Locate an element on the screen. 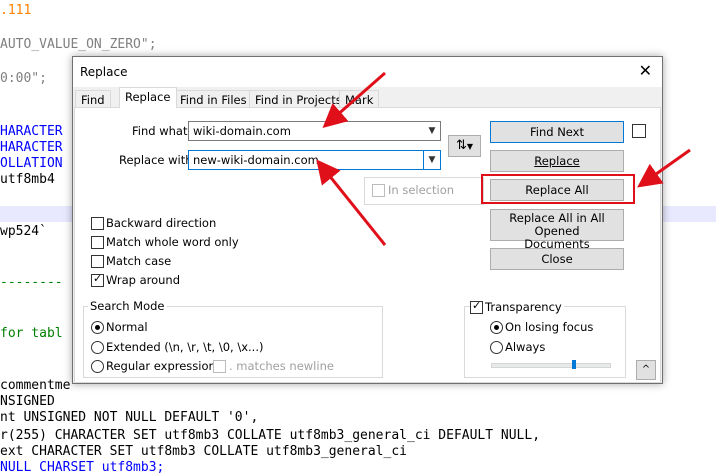  tab-replace: Replace is located at coordinates (148, 97).